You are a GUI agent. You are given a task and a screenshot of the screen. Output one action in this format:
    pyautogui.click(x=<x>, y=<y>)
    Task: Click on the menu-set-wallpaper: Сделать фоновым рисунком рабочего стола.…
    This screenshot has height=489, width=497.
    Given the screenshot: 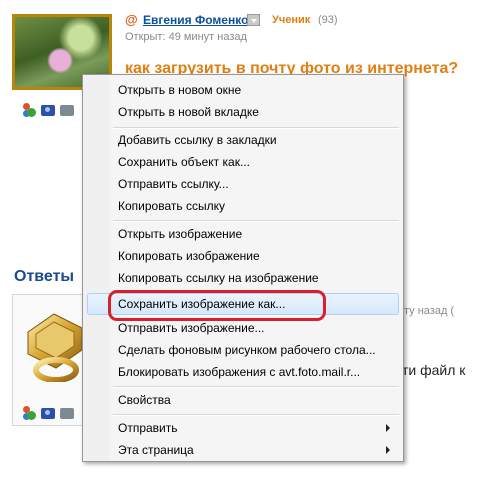 What is the action you would take?
    pyautogui.click(x=247, y=350)
    